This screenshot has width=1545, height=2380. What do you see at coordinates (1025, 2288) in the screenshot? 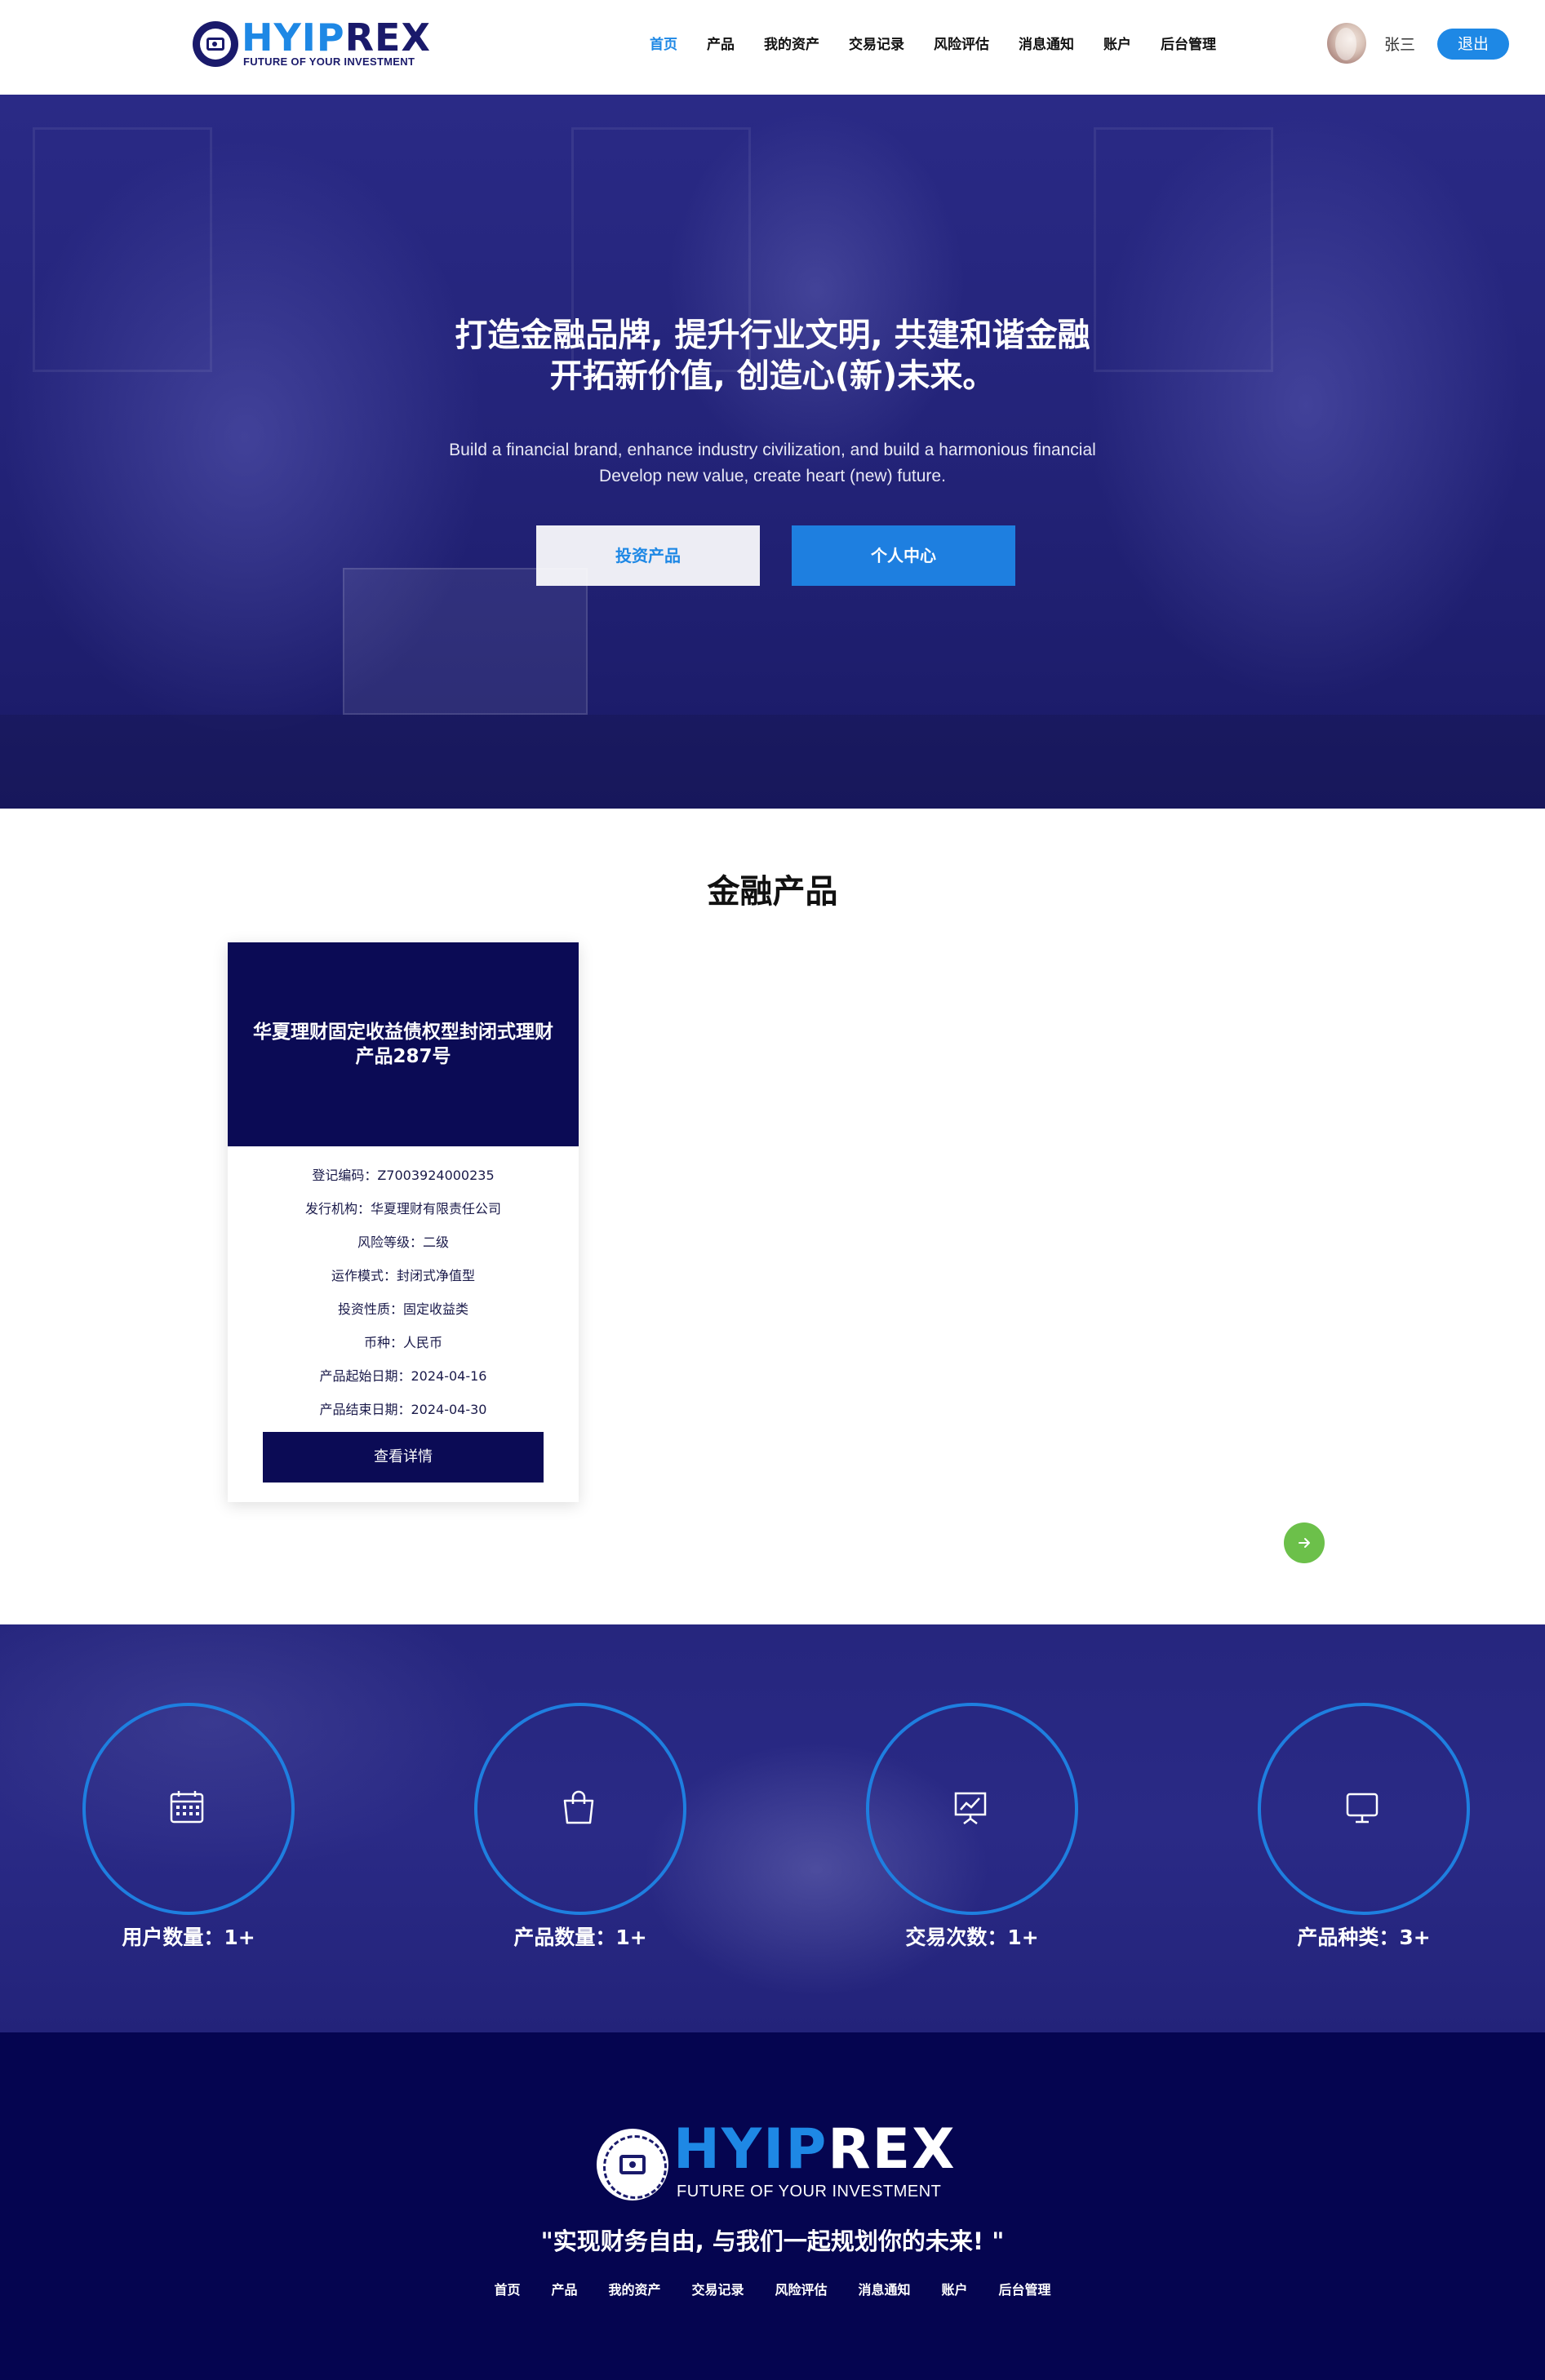
I see `footer-nav-admin: 后台管理` at bounding box center [1025, 2288].